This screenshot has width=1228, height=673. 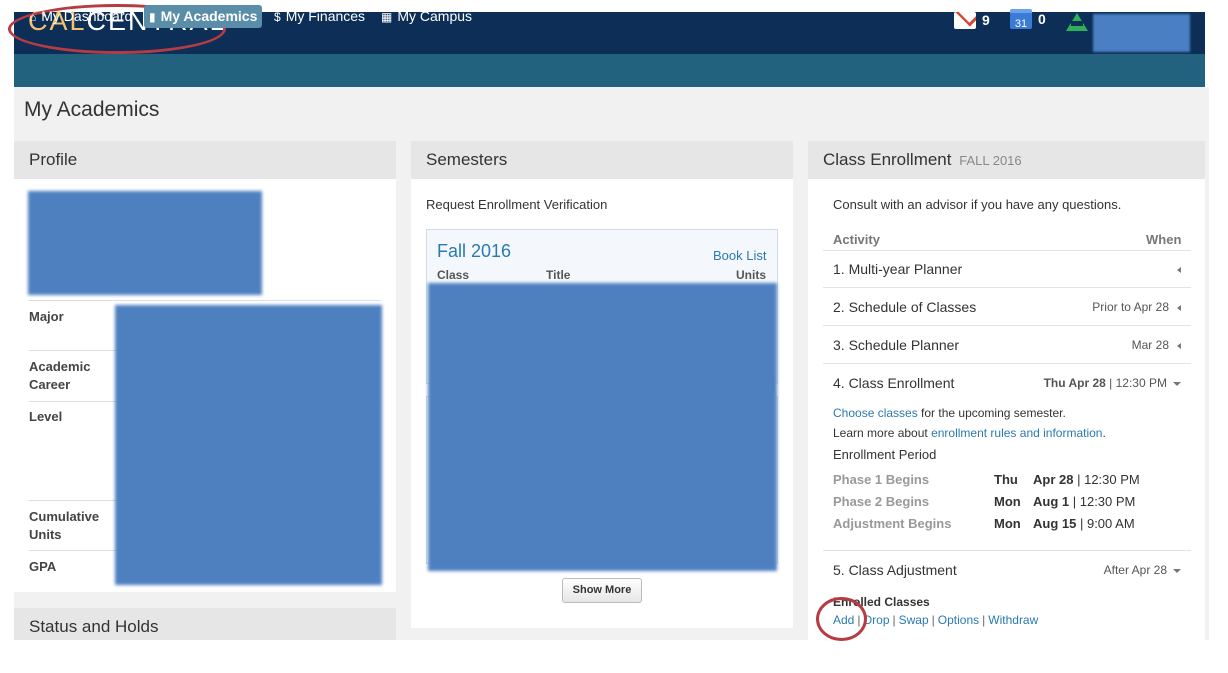 I want to click on activity-column-header: Activity, so click(x=856, y=239).